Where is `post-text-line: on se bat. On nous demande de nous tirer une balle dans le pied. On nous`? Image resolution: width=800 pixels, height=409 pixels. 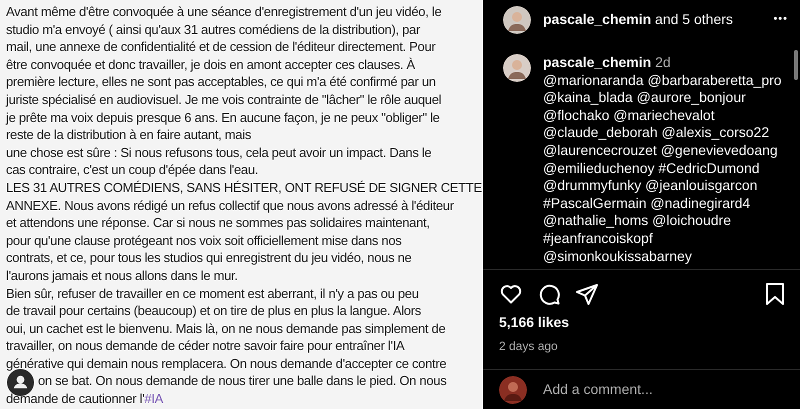
post-text-line: on se bat. On nous demande de nous tirer une balle dans le pied. On nous is located at coordinates (242, 381).